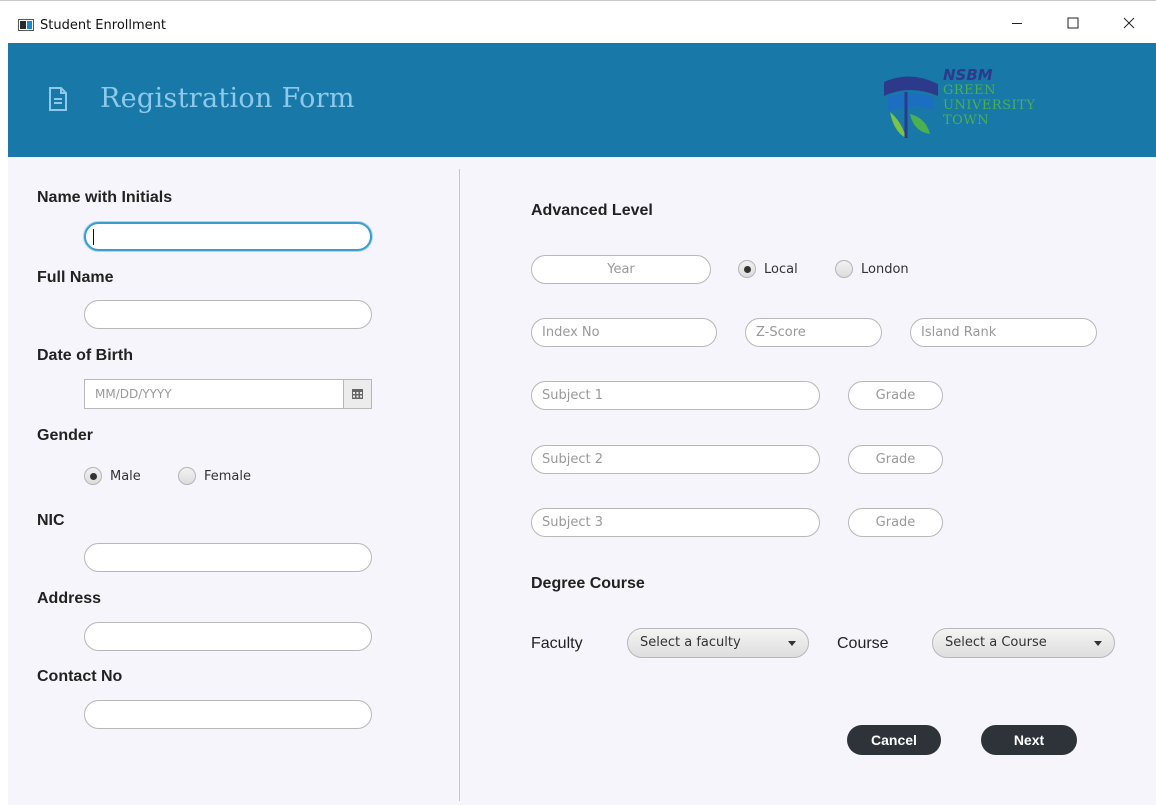 This screenshot has width=1156, height=805. Describe the element at coordinates (895, 459) in the screenshot. I see `grade-2-input: Grade` at that location.